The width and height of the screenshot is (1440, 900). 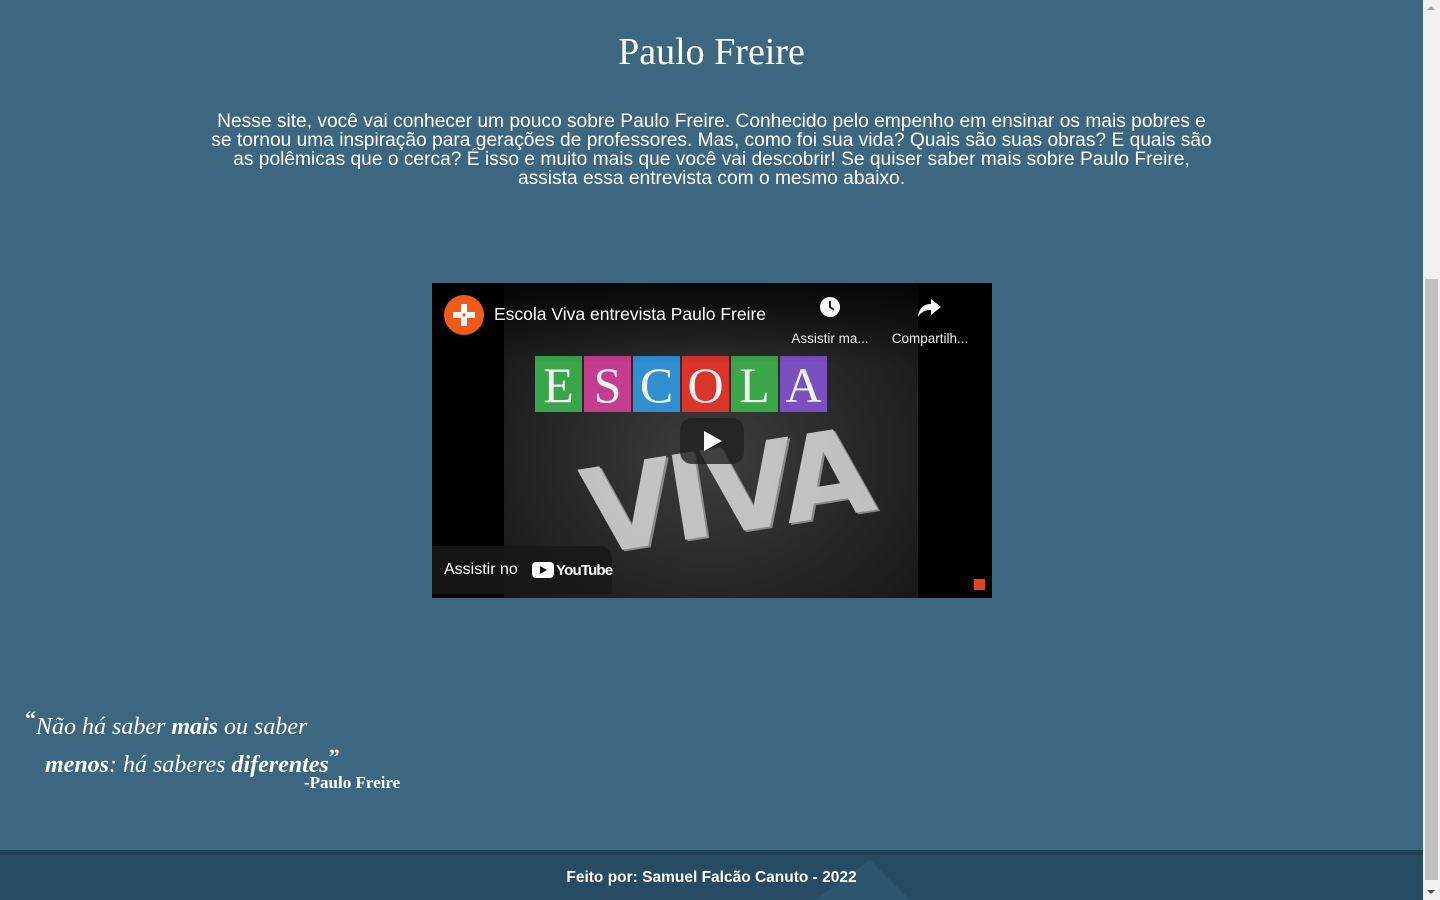 I want to click on footer: Feito por: Samuel Falcão Canuto - 2022, so click(x=711, y=875).